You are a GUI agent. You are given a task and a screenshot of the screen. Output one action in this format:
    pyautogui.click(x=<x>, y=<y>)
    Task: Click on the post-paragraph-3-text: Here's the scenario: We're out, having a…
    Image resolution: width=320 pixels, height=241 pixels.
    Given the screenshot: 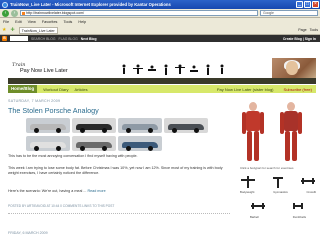 What is the action you would take?
    pyautogui.click(x=47, y=191)
    